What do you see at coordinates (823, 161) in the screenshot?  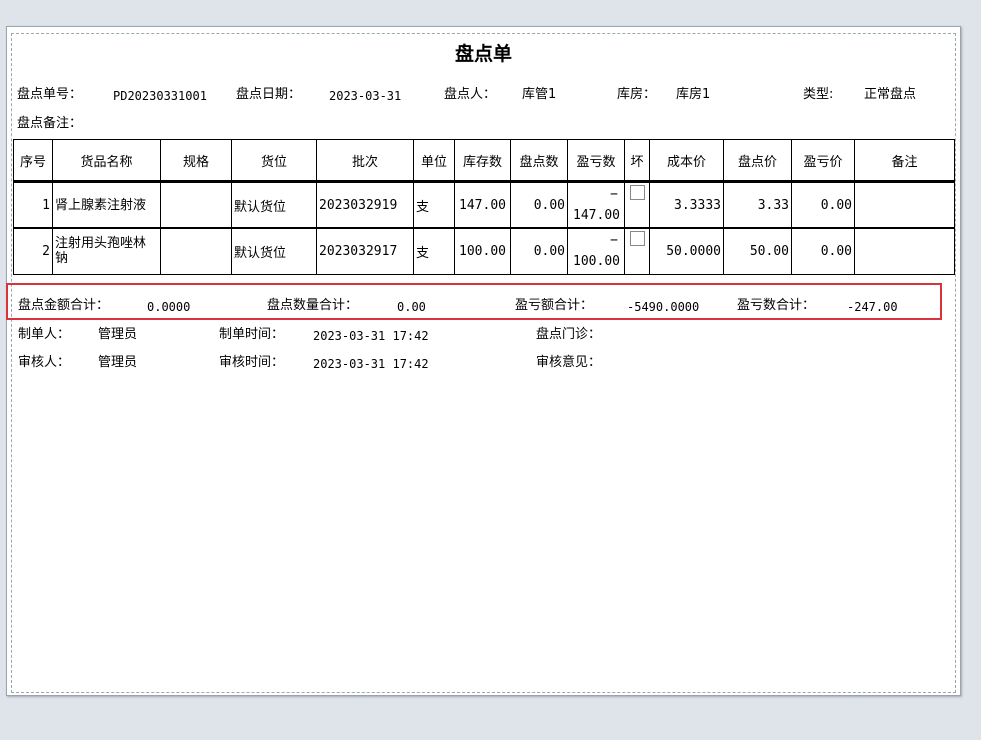 I see `col-header: 盈亏价` at bounding box center [823, 161].